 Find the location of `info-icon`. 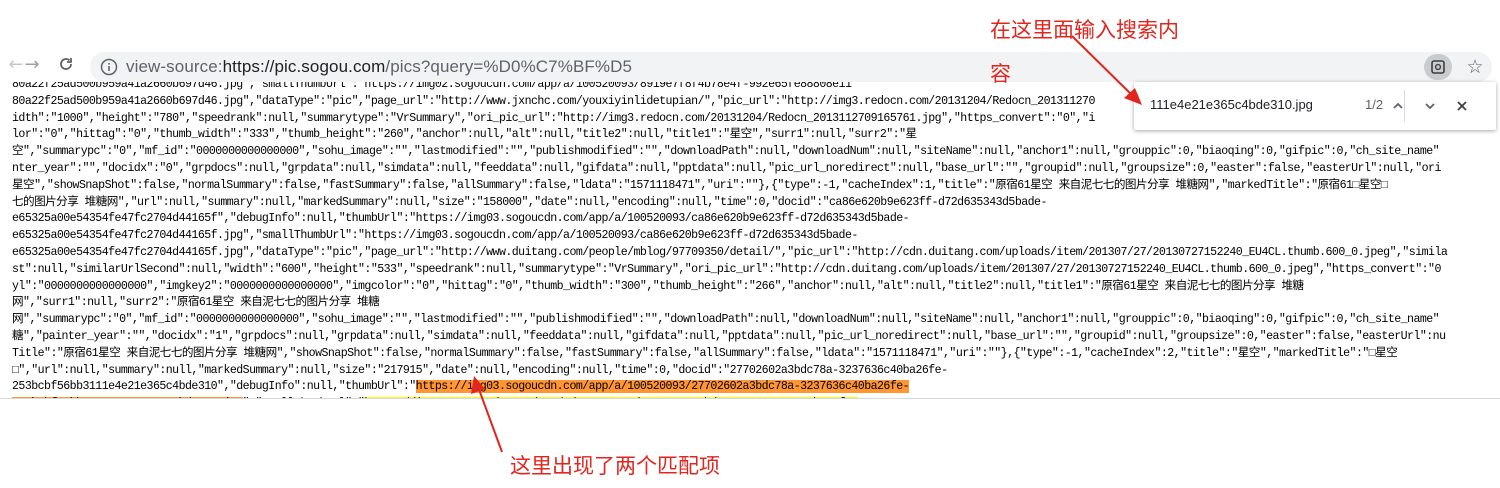

info-icon is located at coordinates (109, 67).